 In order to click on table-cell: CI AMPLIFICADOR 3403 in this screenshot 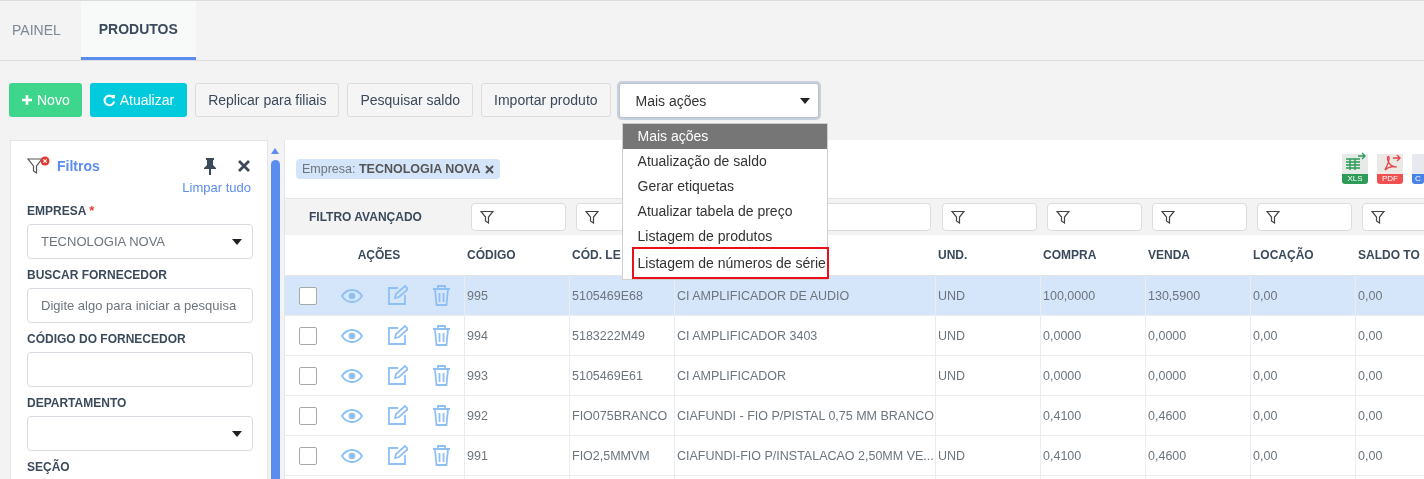, I will do `click(747, 335)`.